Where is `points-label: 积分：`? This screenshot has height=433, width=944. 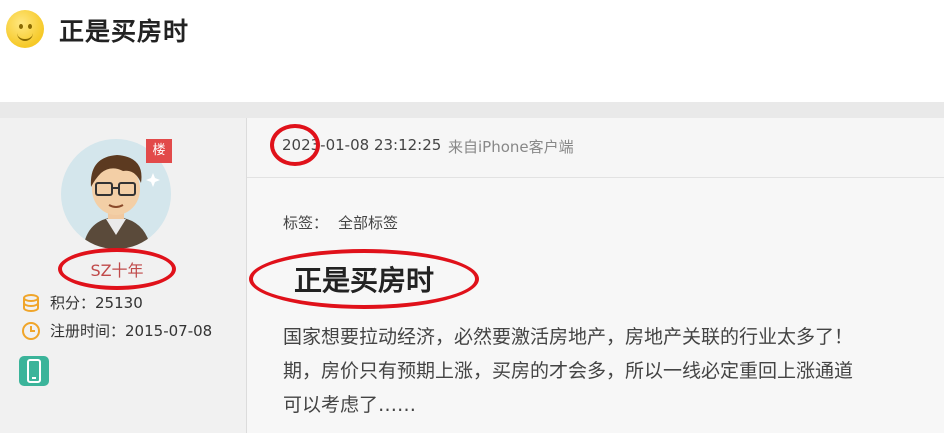
points-label: 积分： is located at coordinates (73, 303).